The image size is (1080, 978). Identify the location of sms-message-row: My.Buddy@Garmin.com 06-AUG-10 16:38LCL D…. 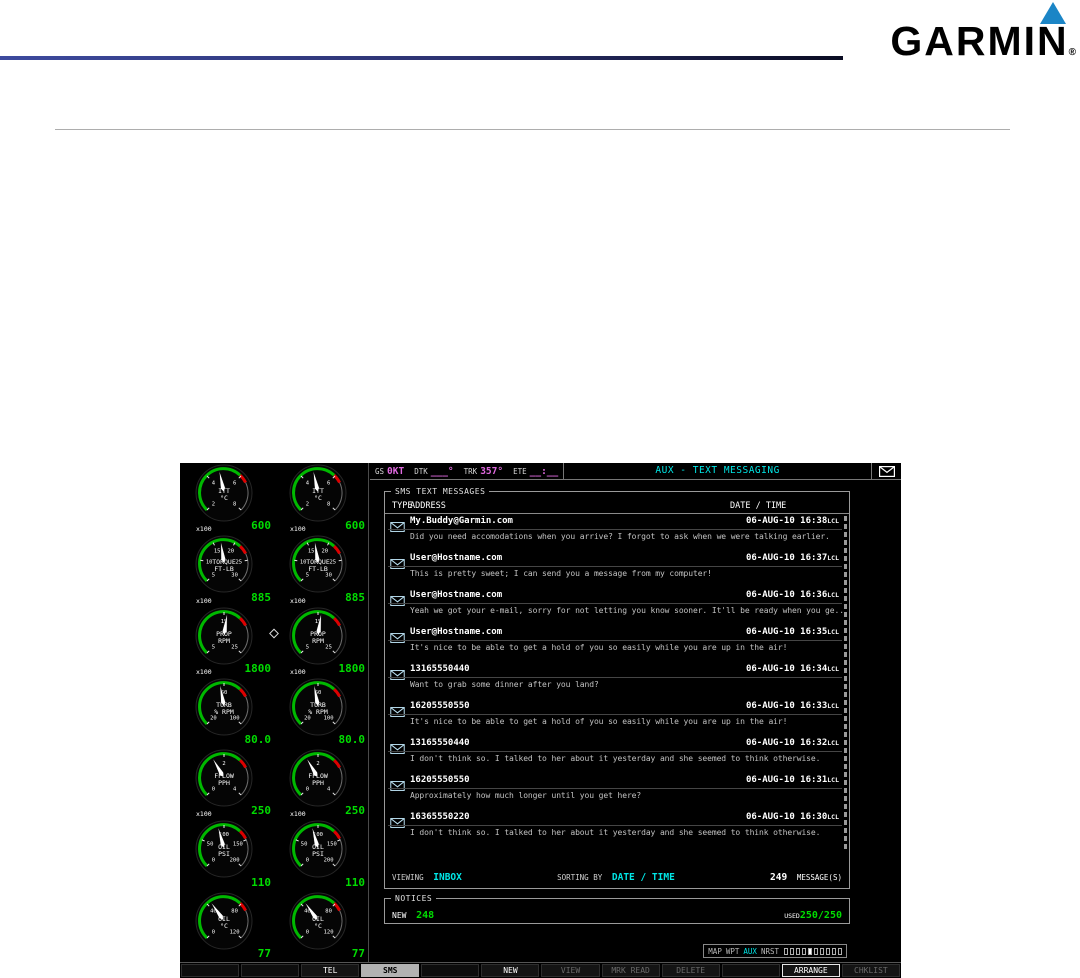
(617, 534).